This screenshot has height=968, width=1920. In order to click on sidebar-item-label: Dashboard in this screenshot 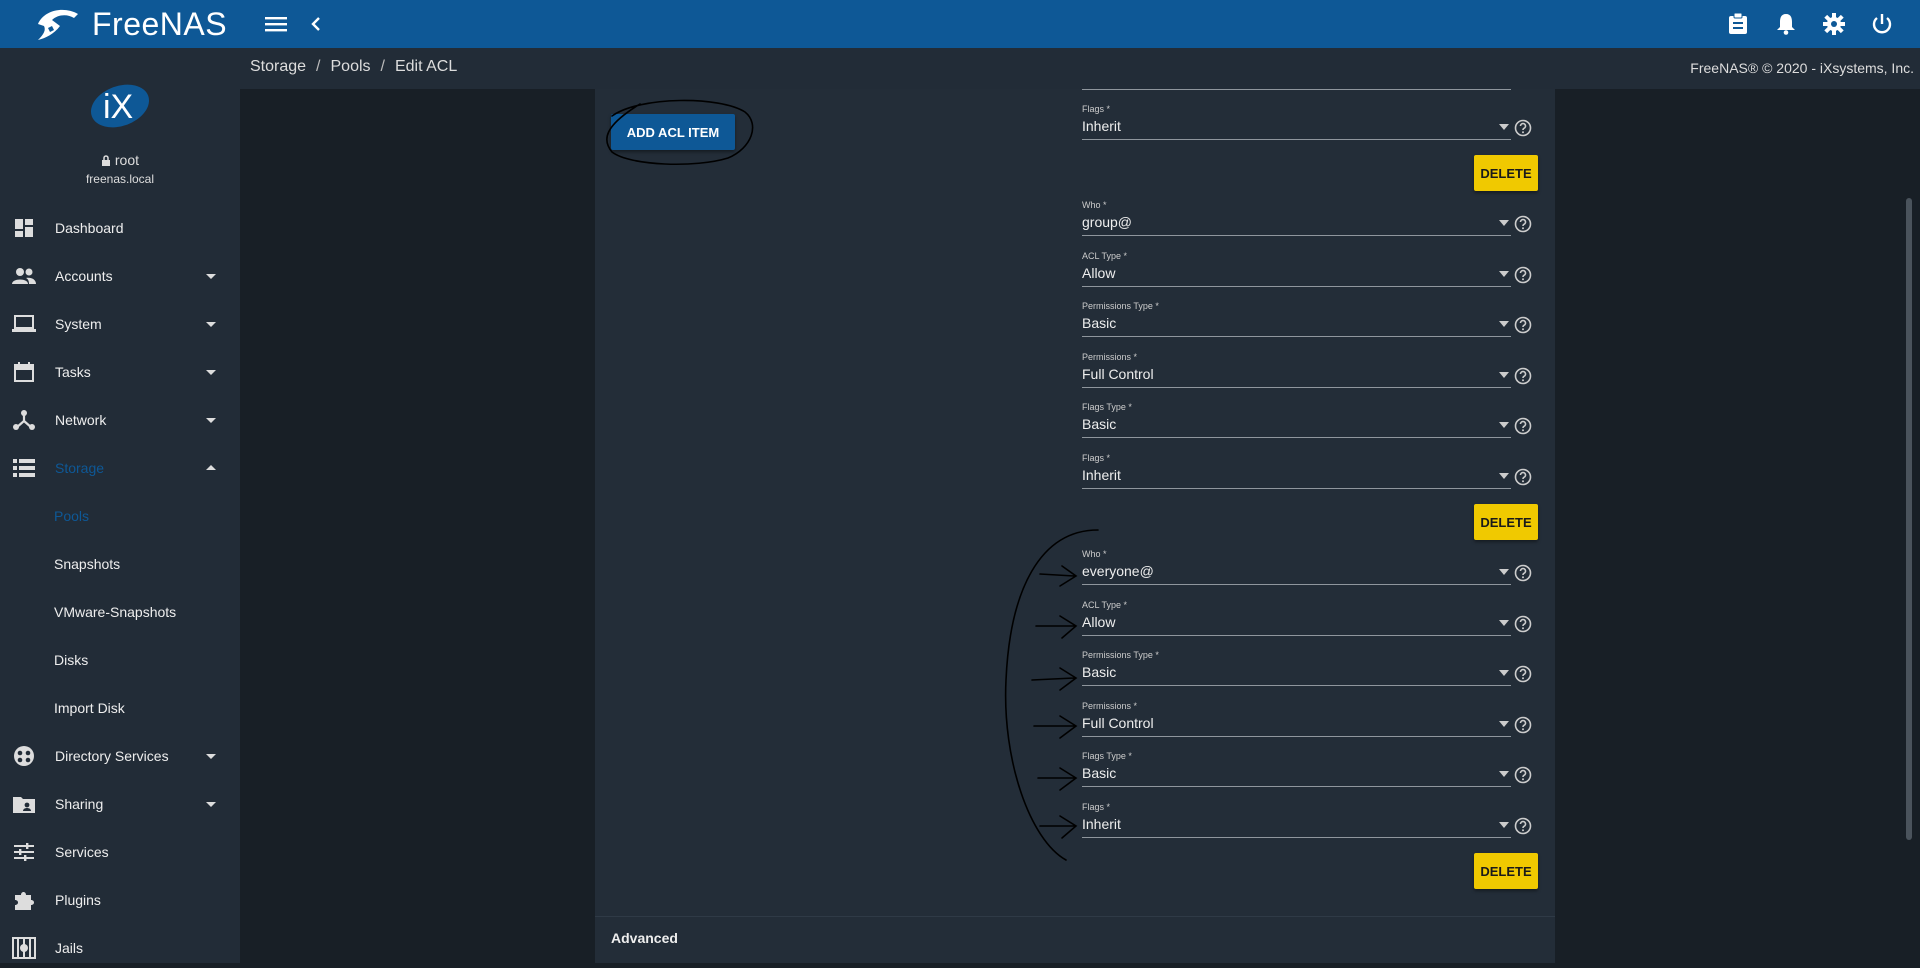, I will do `click(89, 228)`.